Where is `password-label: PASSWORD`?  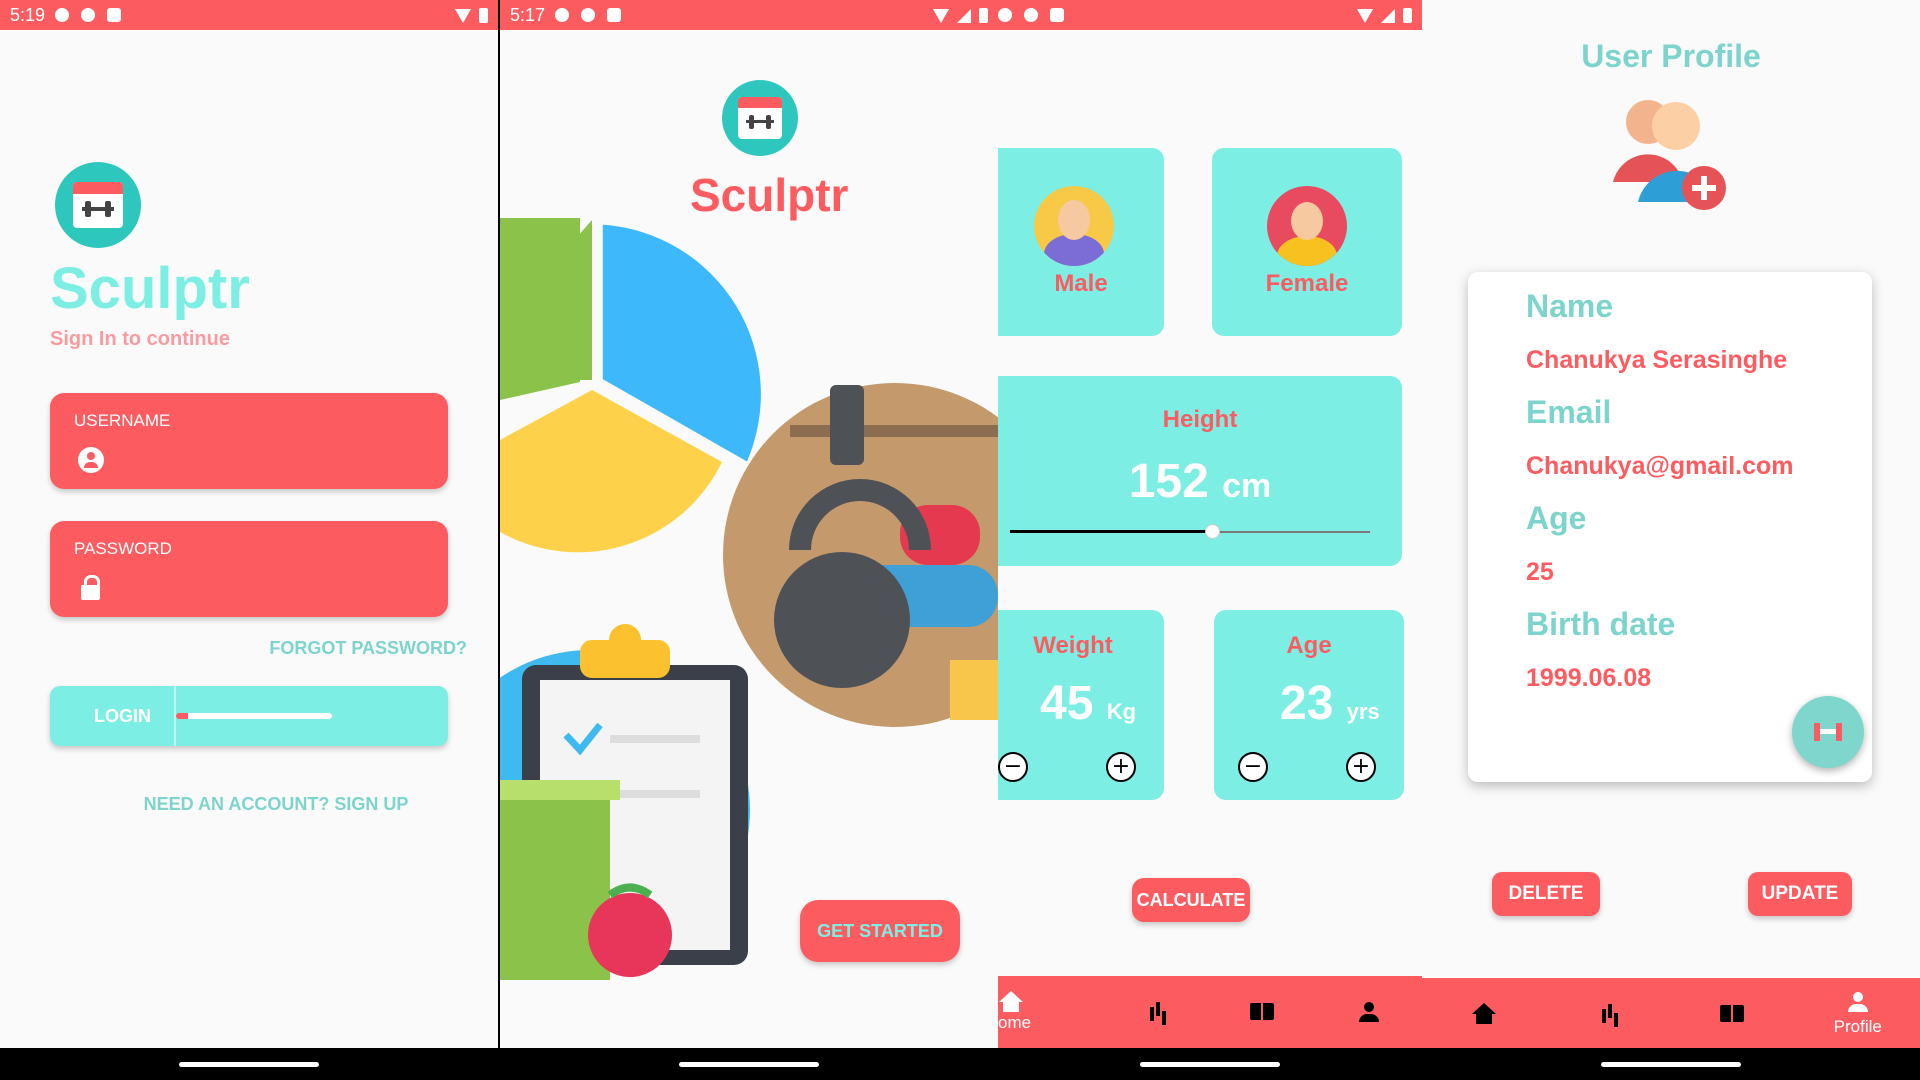 password-label: PASSWORD is located at coordinates (123, 548).